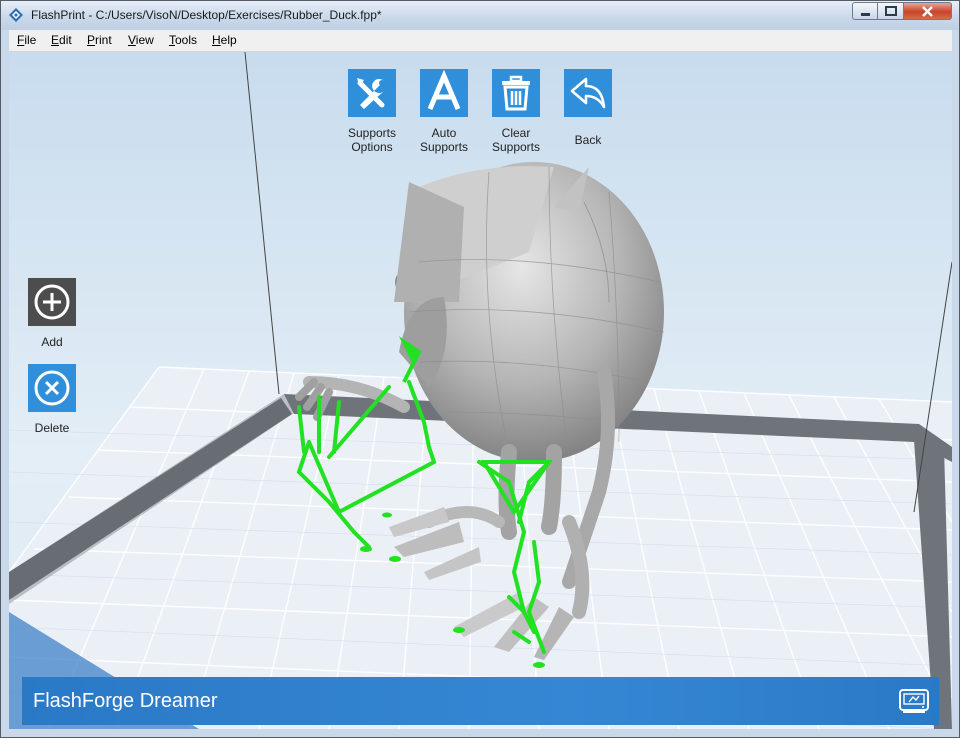  I want to click on close-icon, so click(927, 11).